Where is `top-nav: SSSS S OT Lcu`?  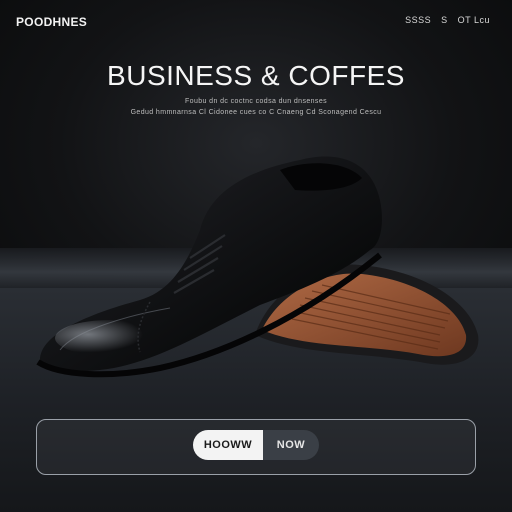 top-nav: SSSS S OT Lcu is located at coordinates (447, 20).